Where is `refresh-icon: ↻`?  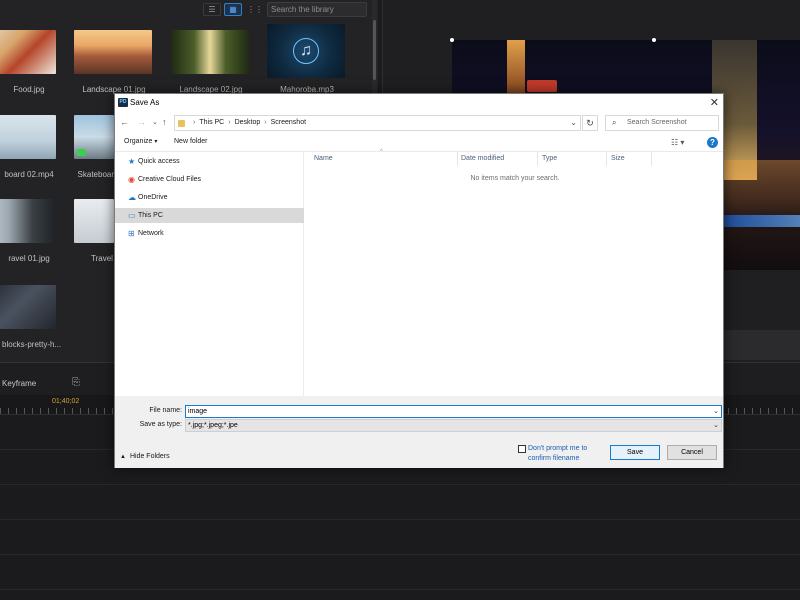
refresh-icon: ↻ is located at coordinates (590, 123).